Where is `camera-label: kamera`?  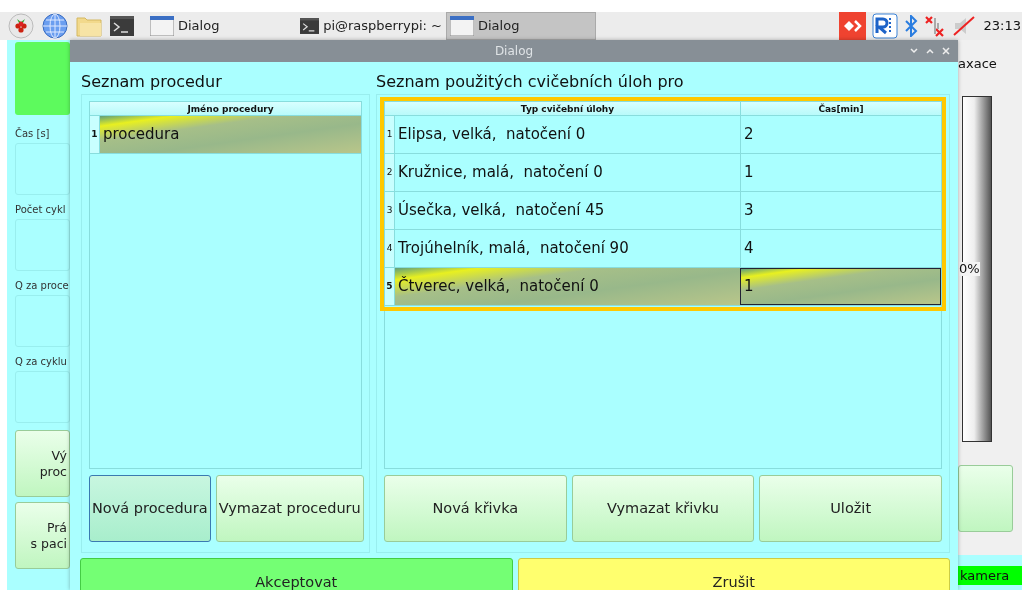 camera-label: kamera is located at coordinates (990, 575).